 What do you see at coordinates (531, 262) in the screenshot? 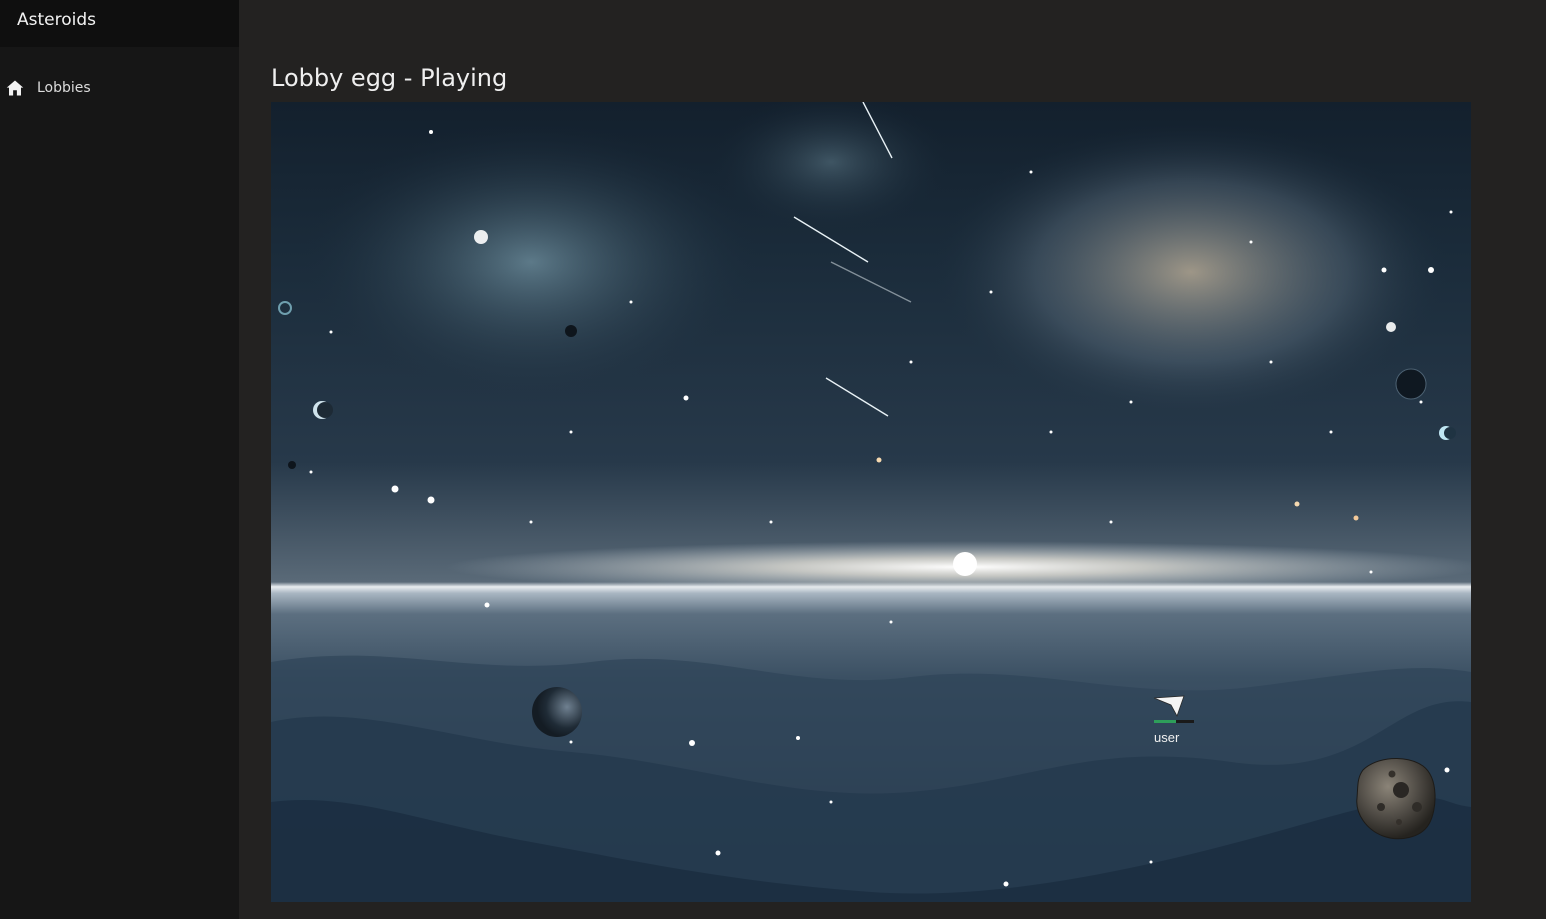
I see `nebula-left` at bounding box center [531, 262].